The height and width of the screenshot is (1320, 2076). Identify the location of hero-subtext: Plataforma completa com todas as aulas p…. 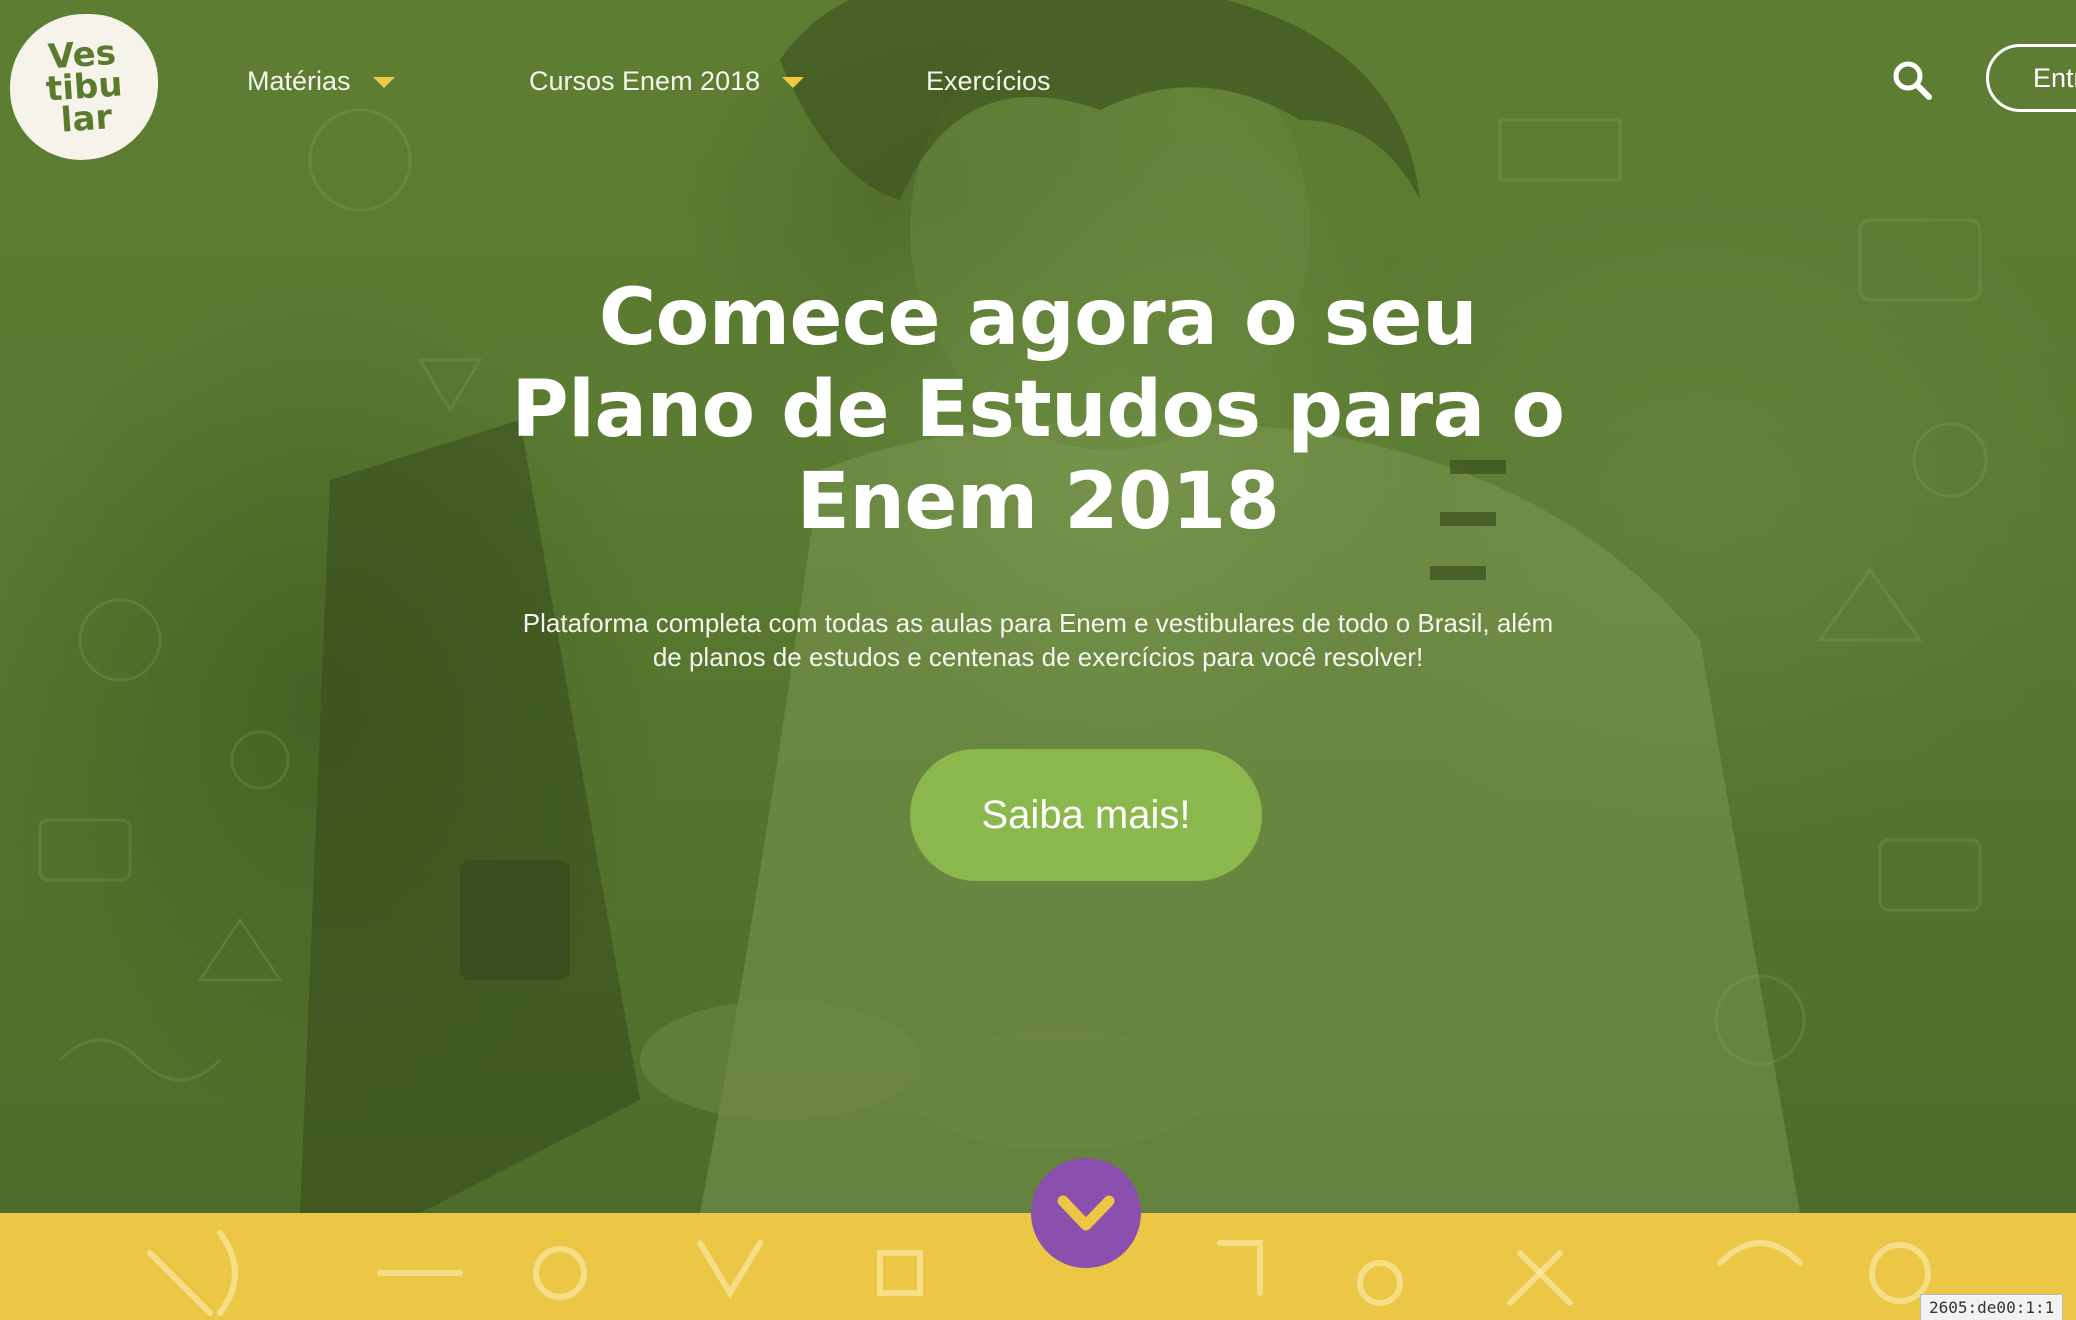
(1038, 640).